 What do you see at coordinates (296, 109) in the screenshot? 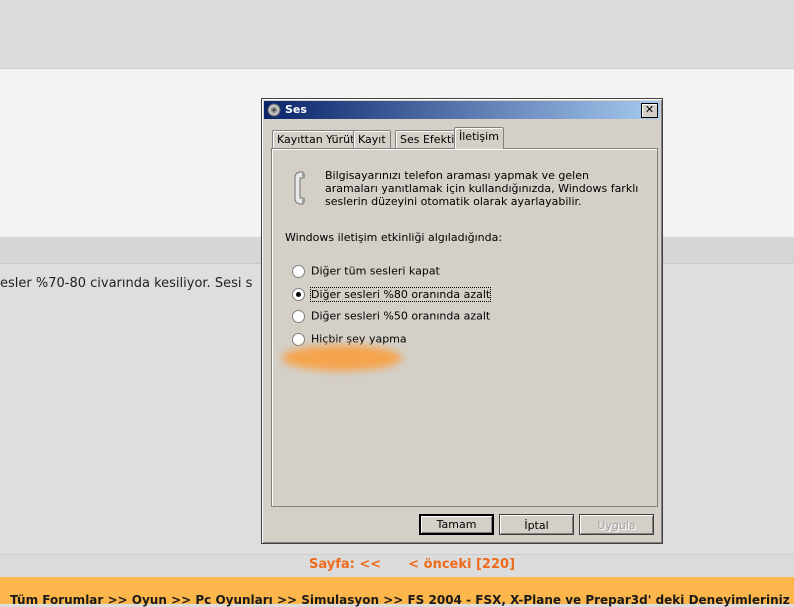
I see `dialog-title: Ses` at bounding box center [296, 109].